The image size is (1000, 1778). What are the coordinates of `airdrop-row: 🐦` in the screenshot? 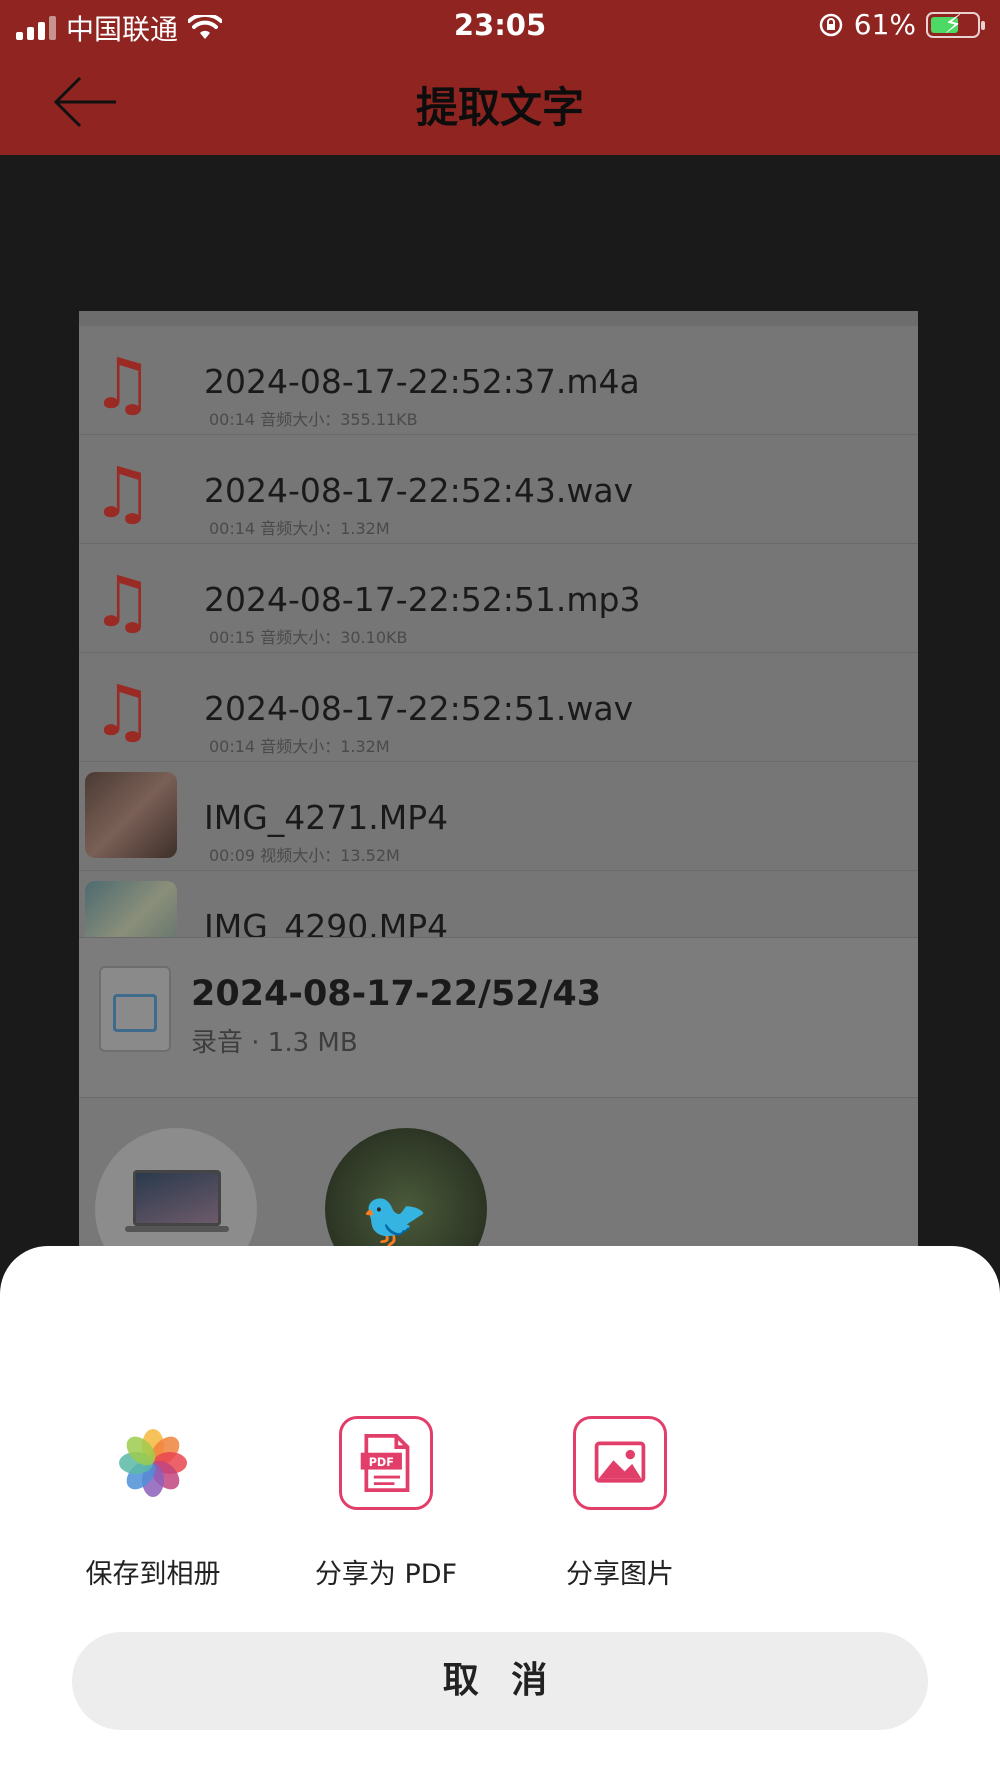 It's located at (498, 1184).